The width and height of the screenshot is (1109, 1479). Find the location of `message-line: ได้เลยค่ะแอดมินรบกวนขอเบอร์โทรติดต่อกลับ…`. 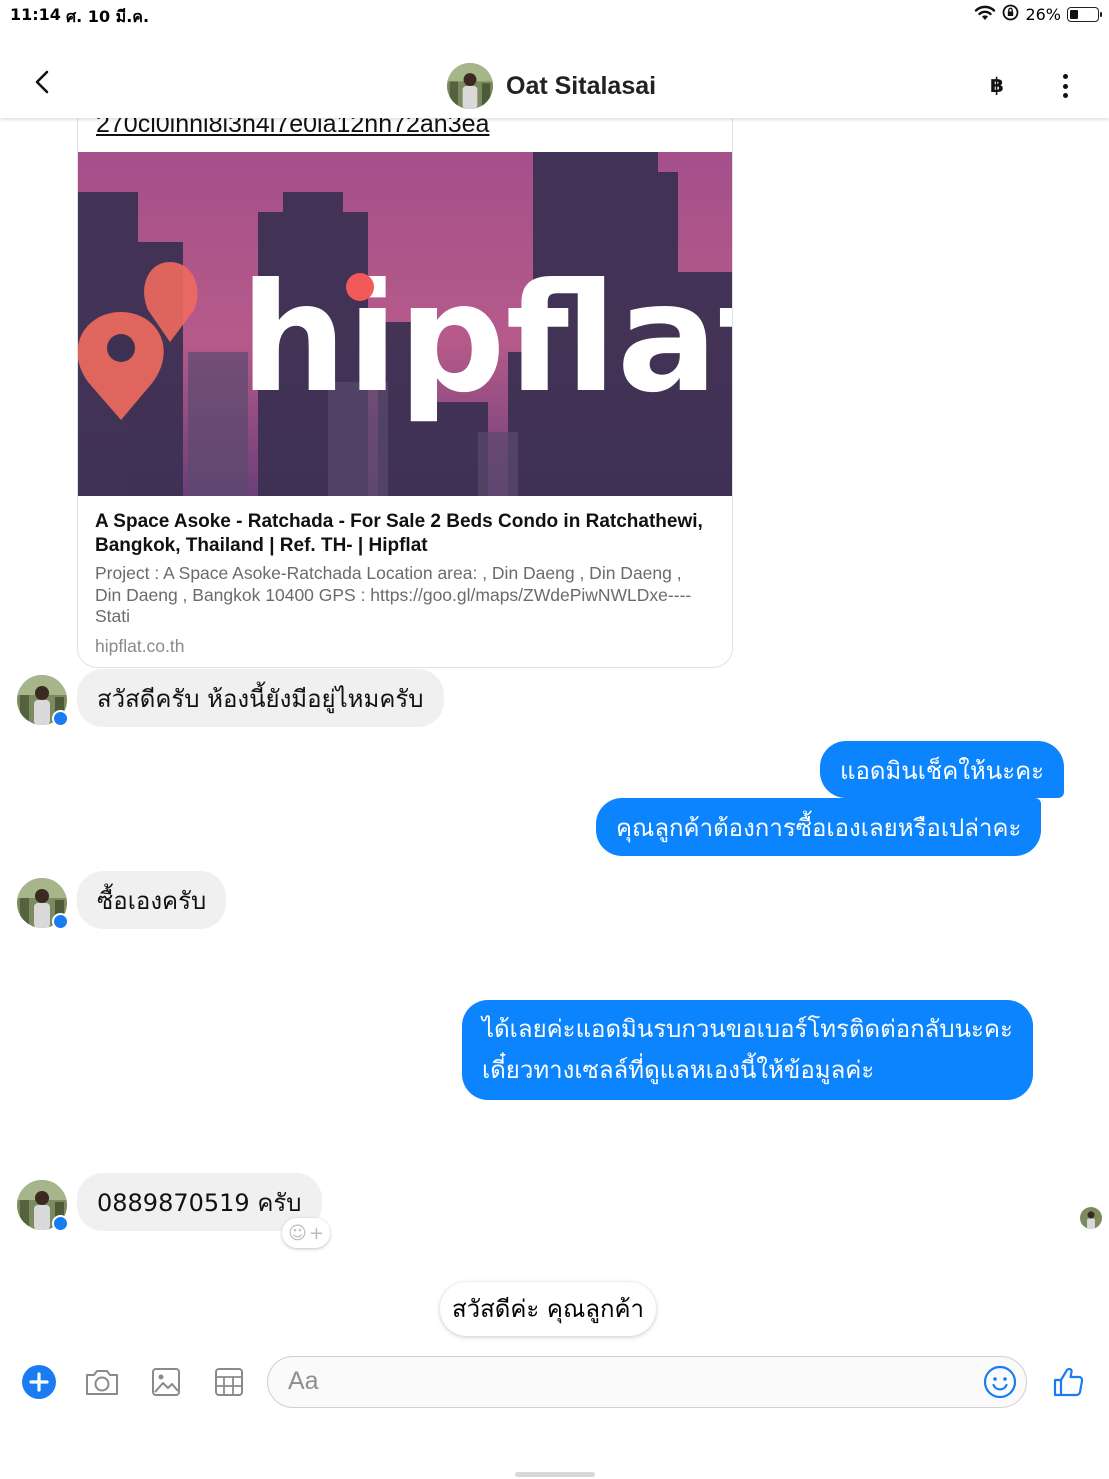

message-line: ได้เลยค่ะแอดมินรบกวนขอเบอร์โทรติดต่อกลับ… is located at coordinates (747, 1029).